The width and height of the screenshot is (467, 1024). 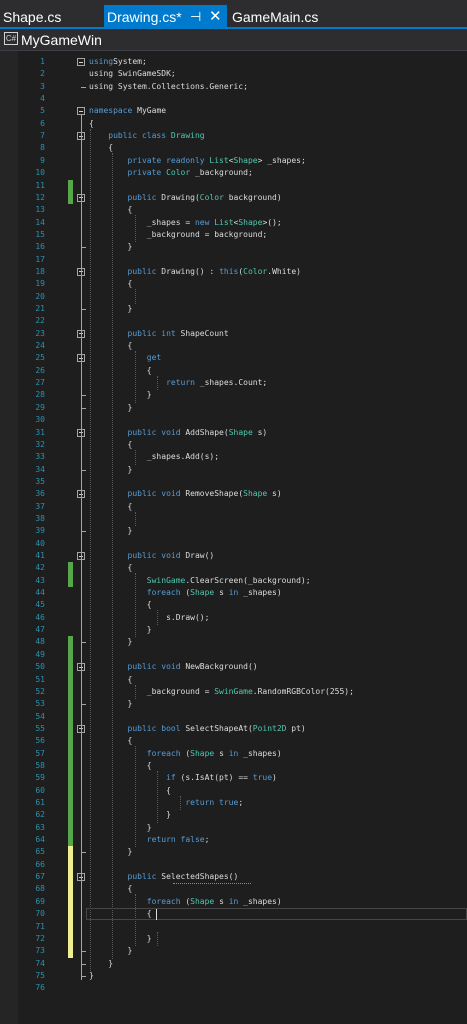 I want to click on code-line: private Color _background;, so click(x=171, y=173).